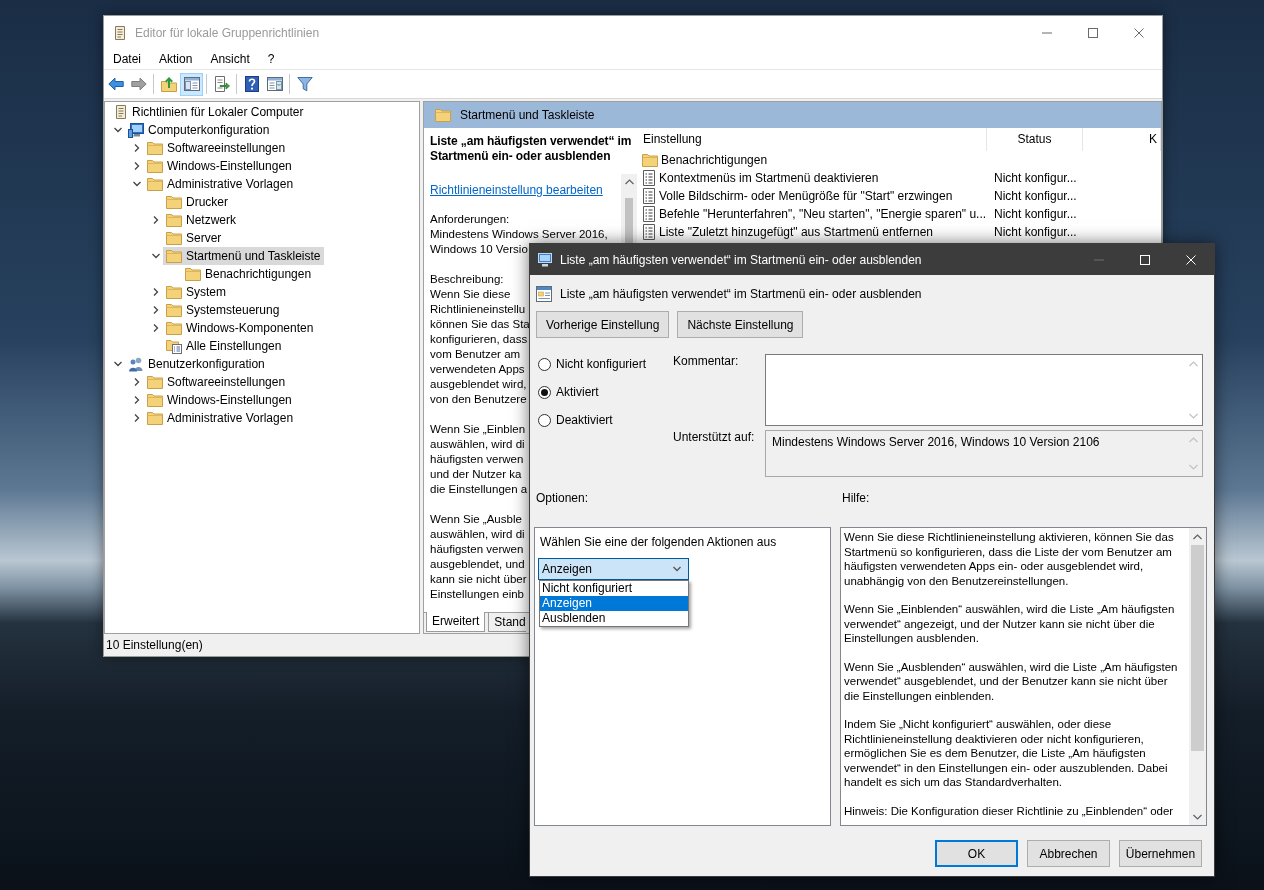 The width and height of the screenshot is (1264, 890). What do you see at coordinates (740, 324) in the screenshot?
I see `nav-button: Nächste Einstellung` at bounding box center [740, 324].